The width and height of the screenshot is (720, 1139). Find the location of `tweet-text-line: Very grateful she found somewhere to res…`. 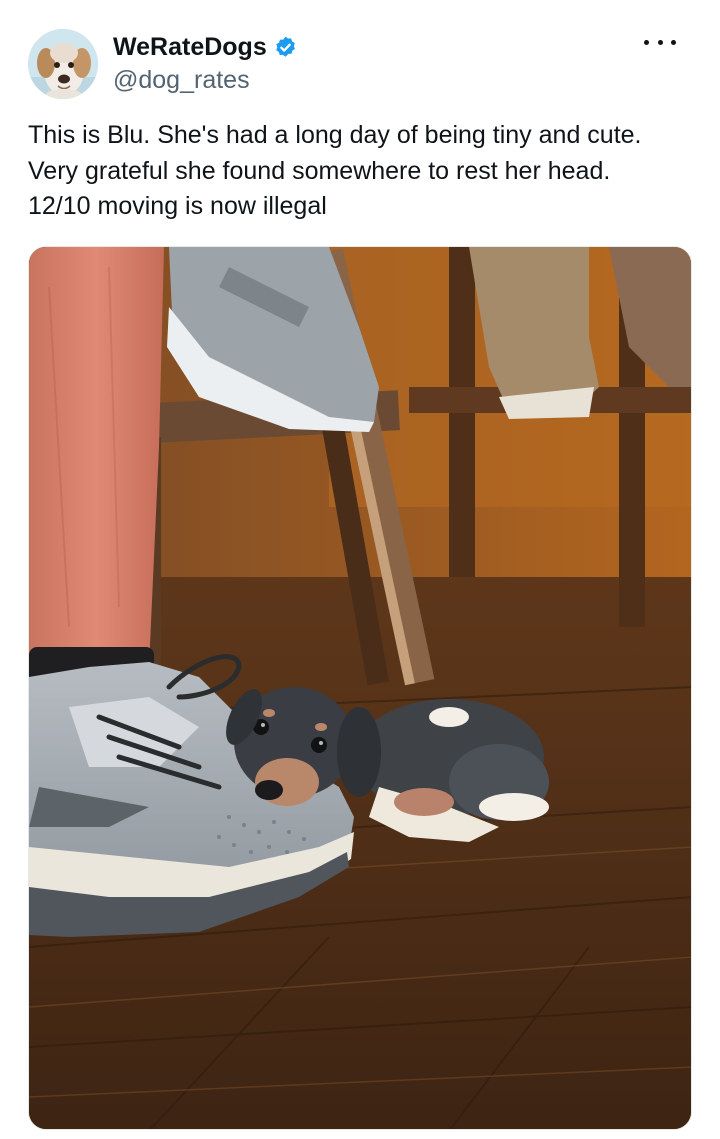

tweet-text-line: Very grateful she found somewhere to res… is located at coordinates (319, 170).